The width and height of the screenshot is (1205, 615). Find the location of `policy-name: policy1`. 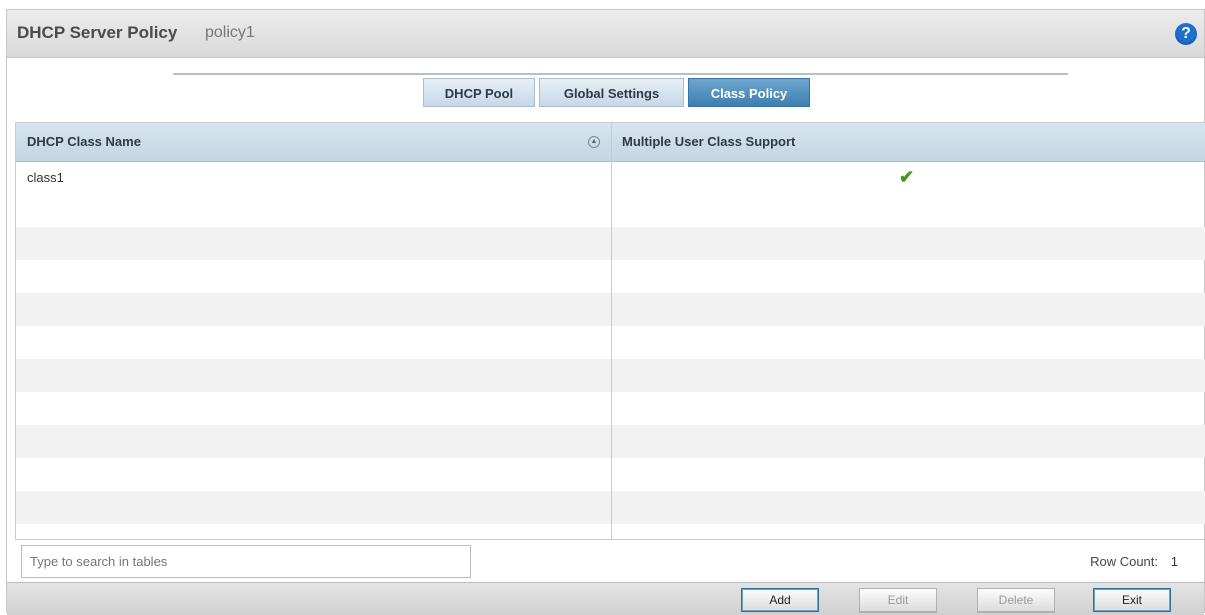

policy-name: policy1 is located at coordinates (230, 32).